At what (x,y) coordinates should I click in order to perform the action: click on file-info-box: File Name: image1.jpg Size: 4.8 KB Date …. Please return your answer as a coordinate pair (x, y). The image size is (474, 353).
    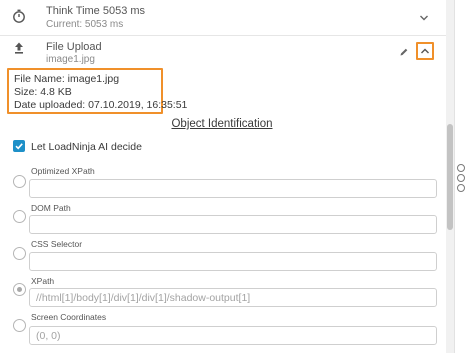
    Looking at the image, I should click on (97, 91).